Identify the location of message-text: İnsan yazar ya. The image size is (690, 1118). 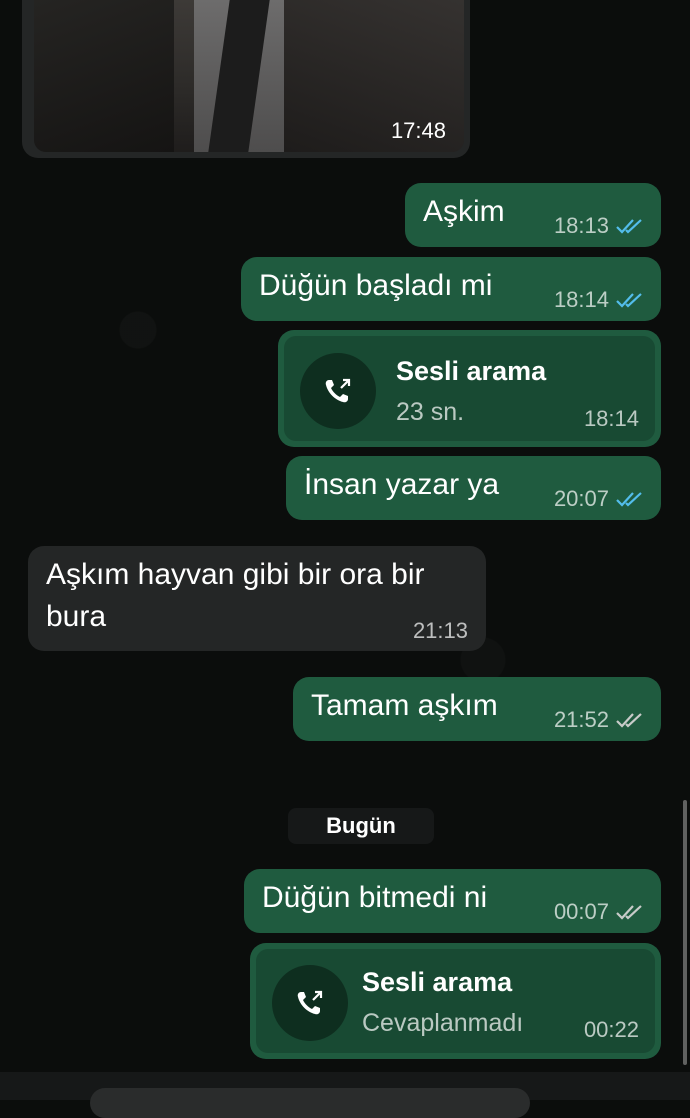
(402, 484).